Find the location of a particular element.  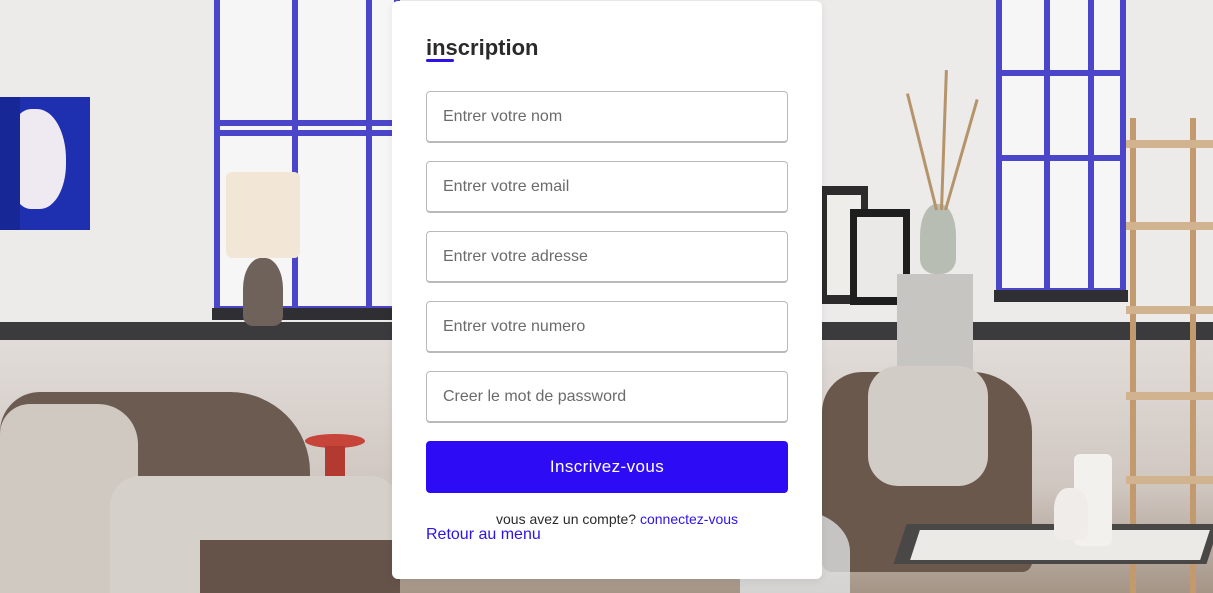

back-to-menu-link: Retour au menu is located at coordinates (483, 535).